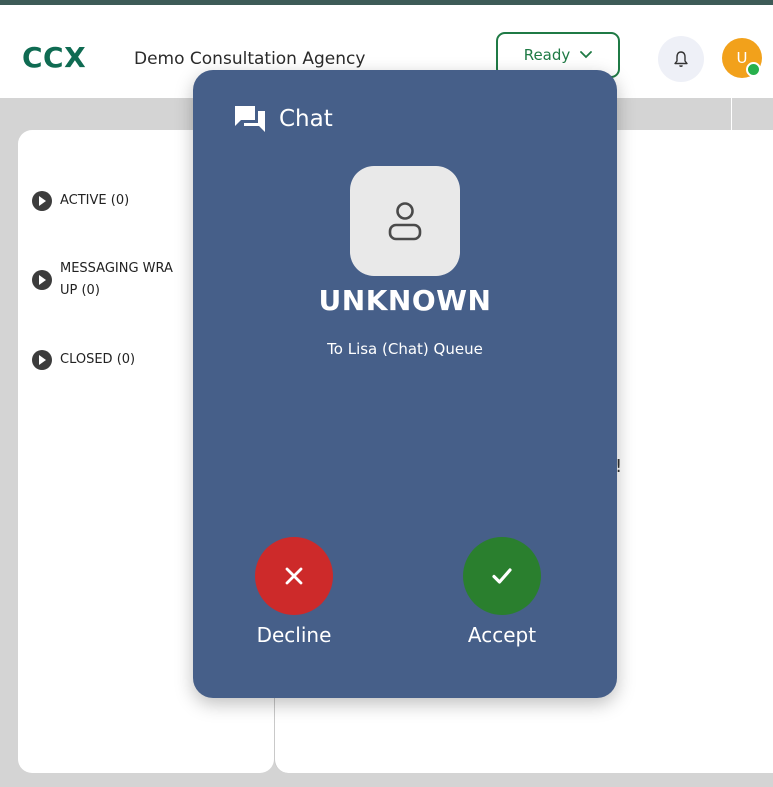  What do you see at coordinates (250, 119) in the screenshot?
I see `chat-bubbles-icon` at bounding box center [250, 119].